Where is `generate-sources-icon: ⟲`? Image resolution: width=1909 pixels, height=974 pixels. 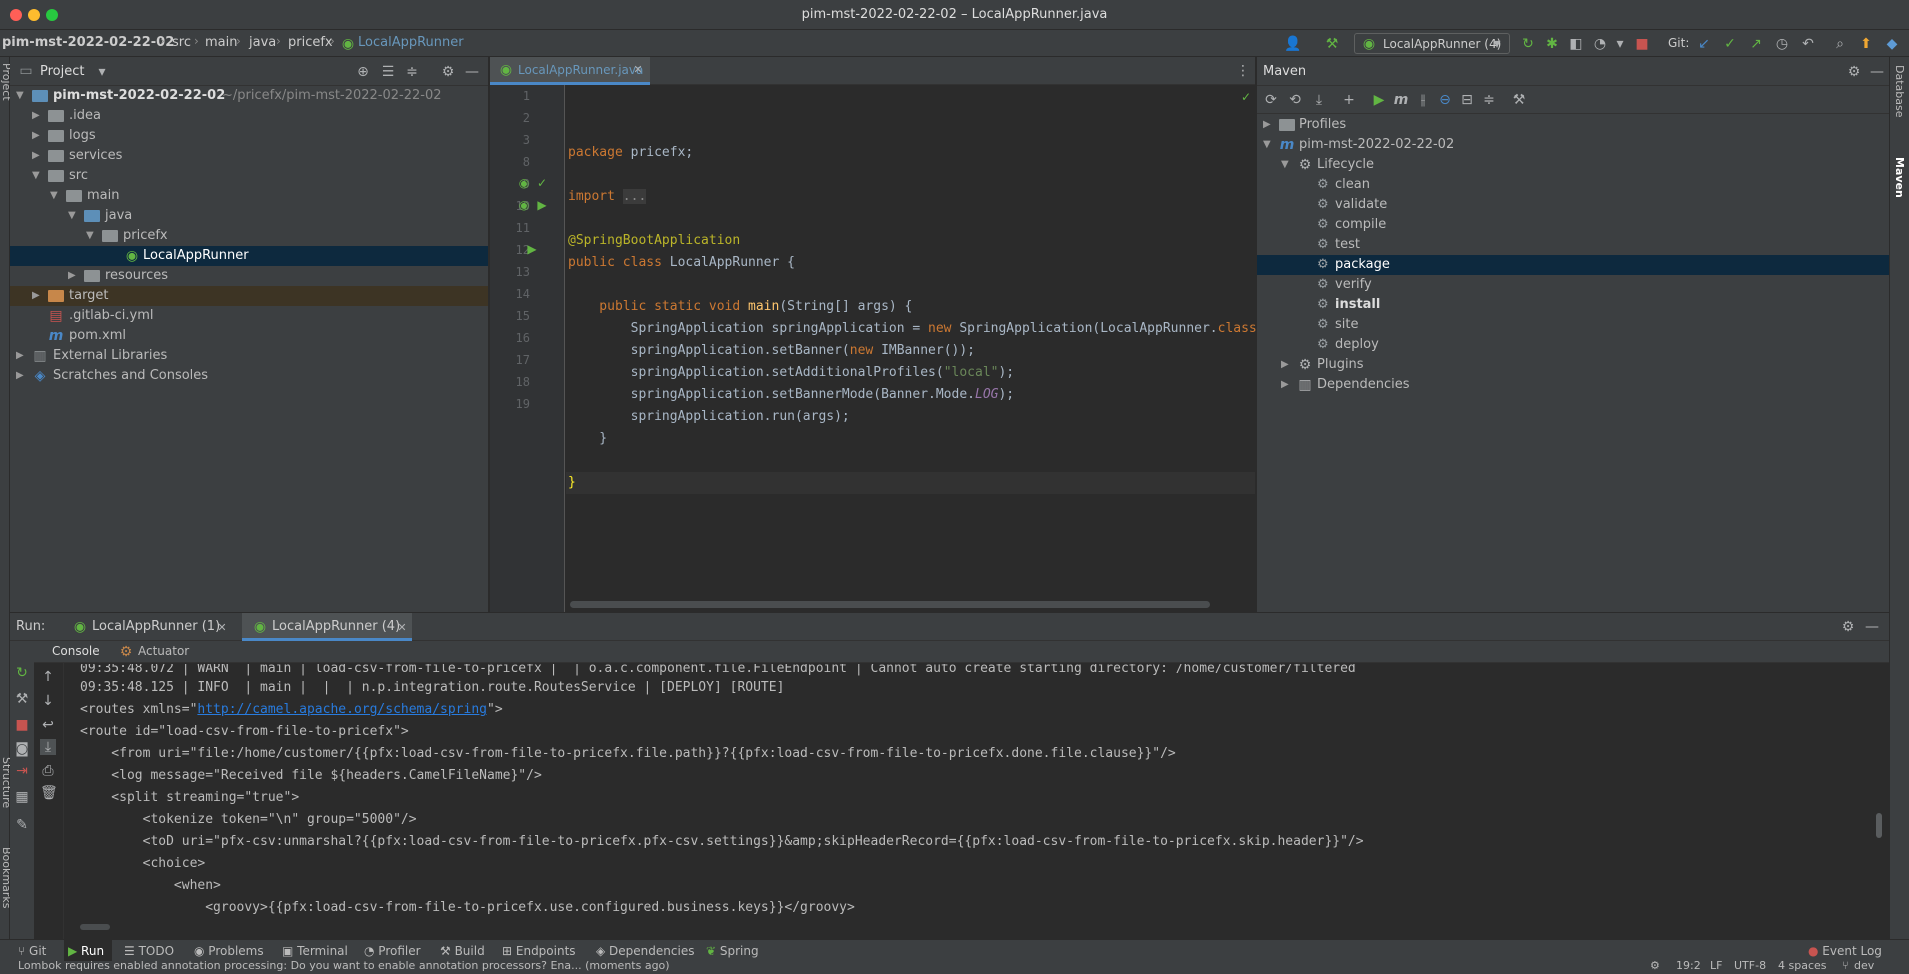 generate-sources-icon: ⟲ is located at coordinates (1295, 100).